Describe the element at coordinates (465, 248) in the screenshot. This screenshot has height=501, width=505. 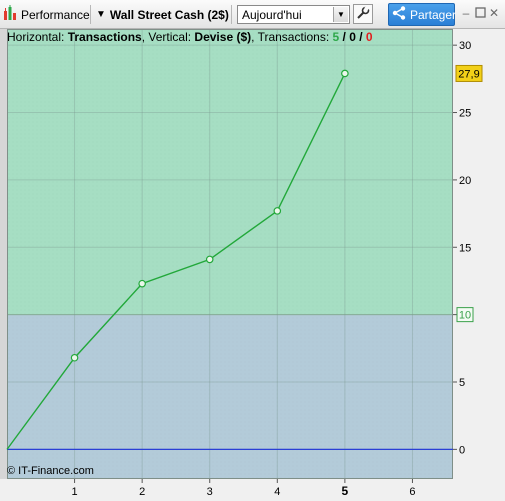
I see `y-tick-label: 15` at that location.